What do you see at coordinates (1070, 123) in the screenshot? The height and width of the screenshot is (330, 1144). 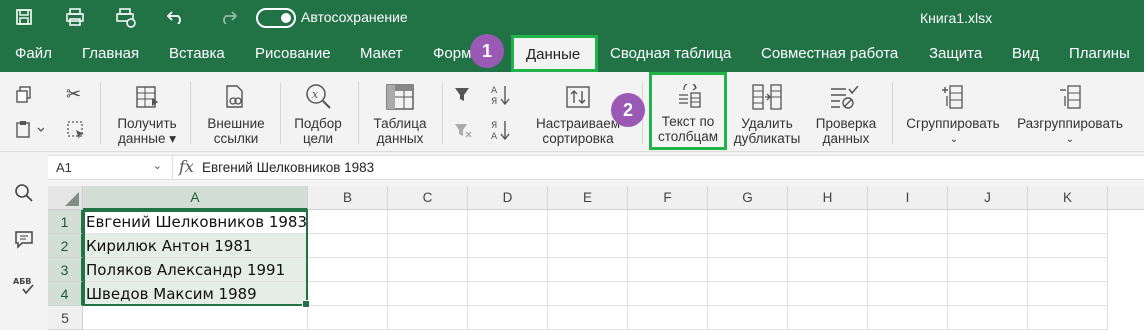 I see `ungroup-button: Разгруппировать` at bounding box center [1070, 123].